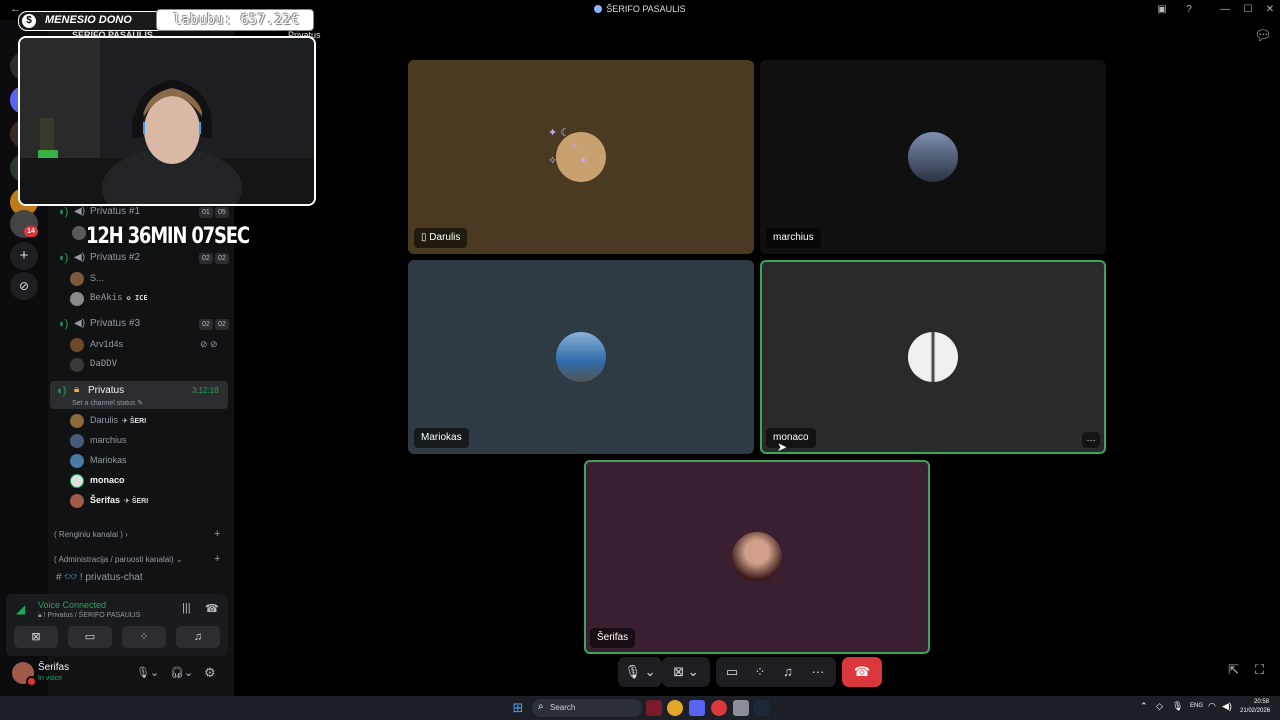 This screenshot has width=1280, height=720. I want to click on pop-out-icon: ⇱, so click(1233, 670).